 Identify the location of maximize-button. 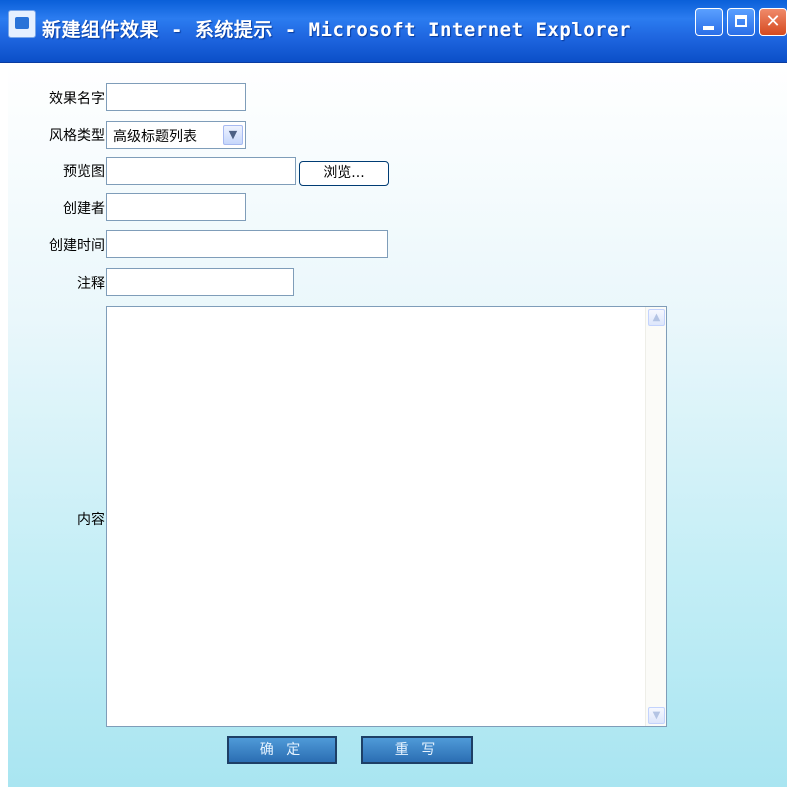
(741, 22).